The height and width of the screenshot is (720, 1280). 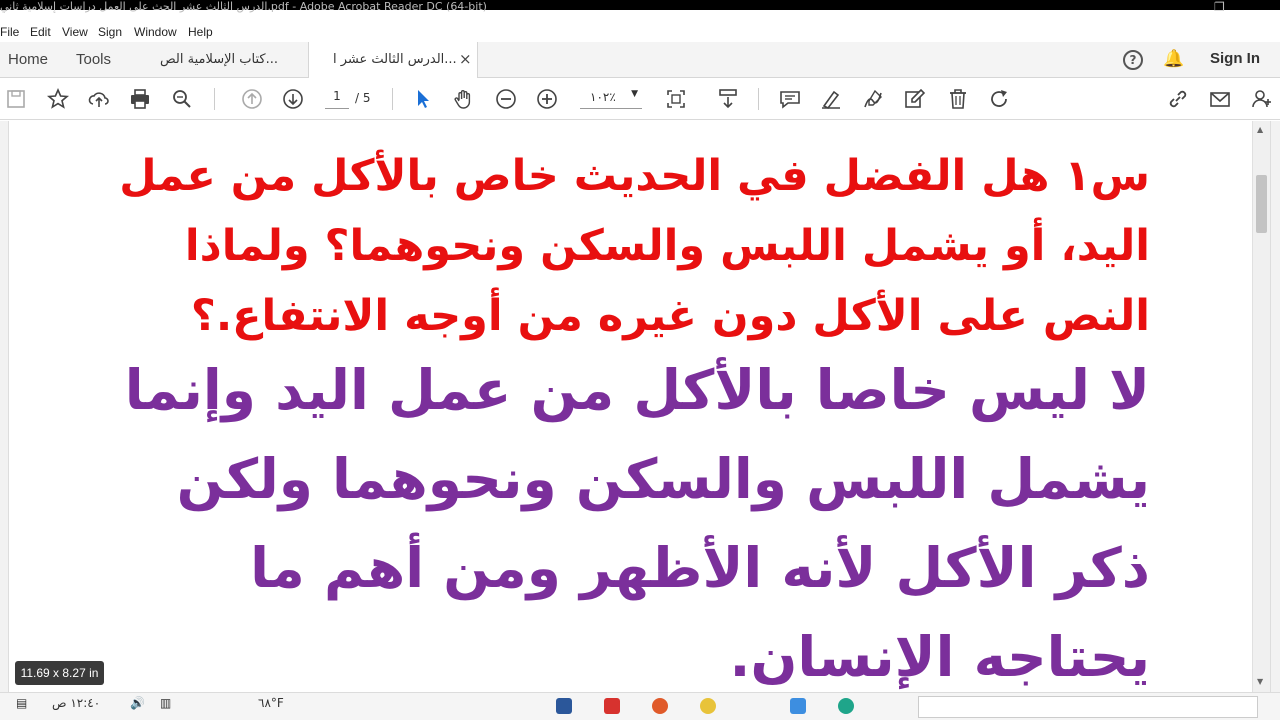 What do you see at coordinates (1173, 59) in the screenshot?
I see `bell-icon: 🔔` at bounding box center [1173, 59].